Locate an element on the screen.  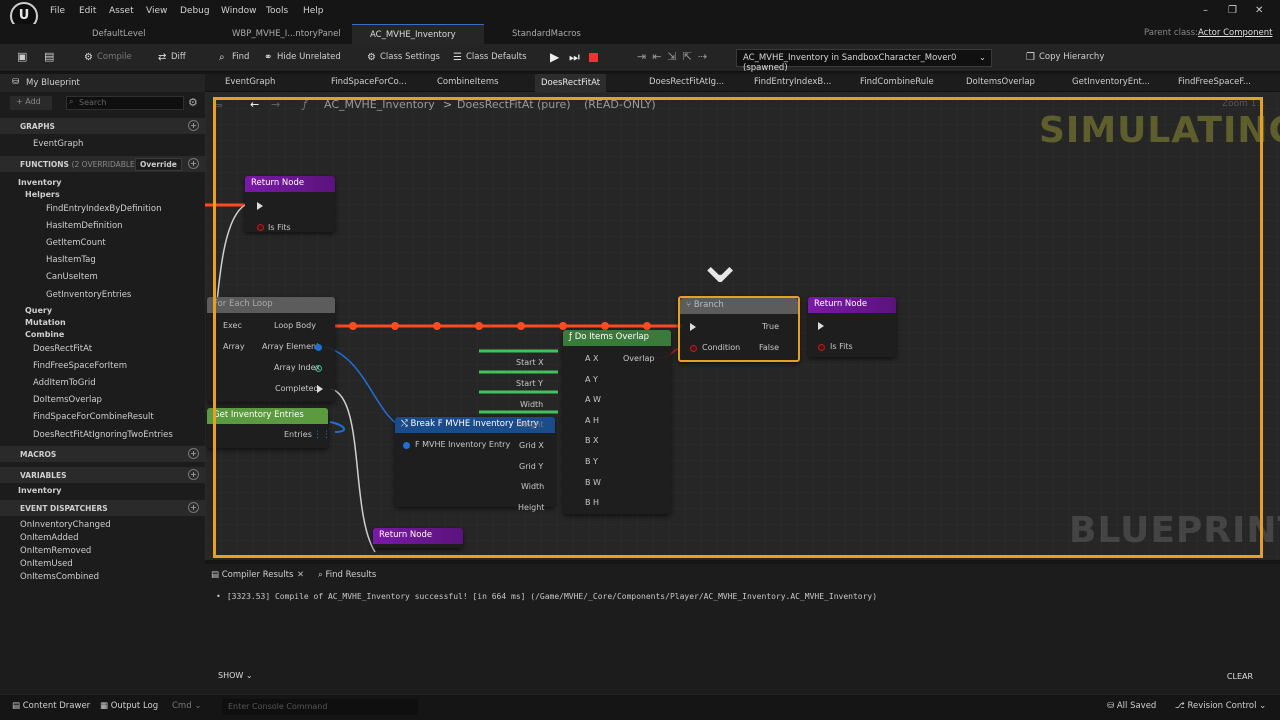
menu-window: Window is located at coordinates (239, 11).